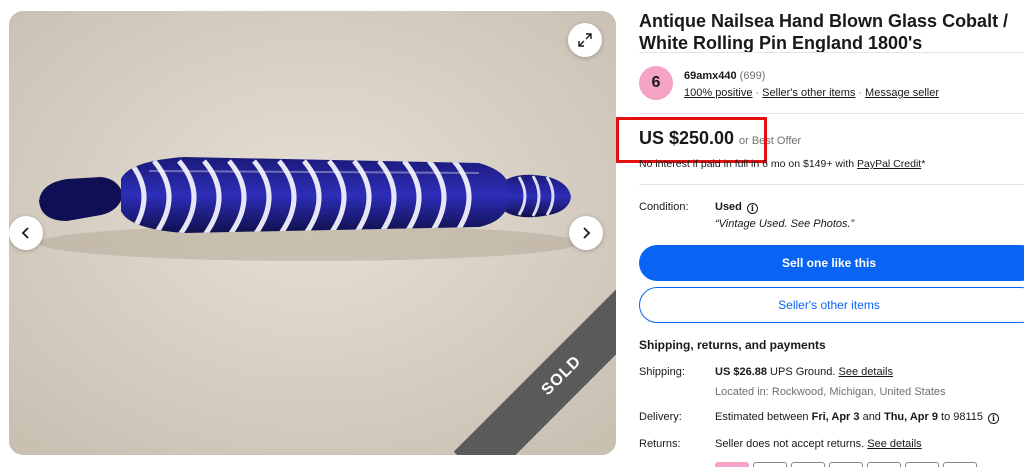 The image size is (1024, 467). Describe the element at coordinates (923, 164) in the screenshot. I see `credit-suffix: *` at that location.